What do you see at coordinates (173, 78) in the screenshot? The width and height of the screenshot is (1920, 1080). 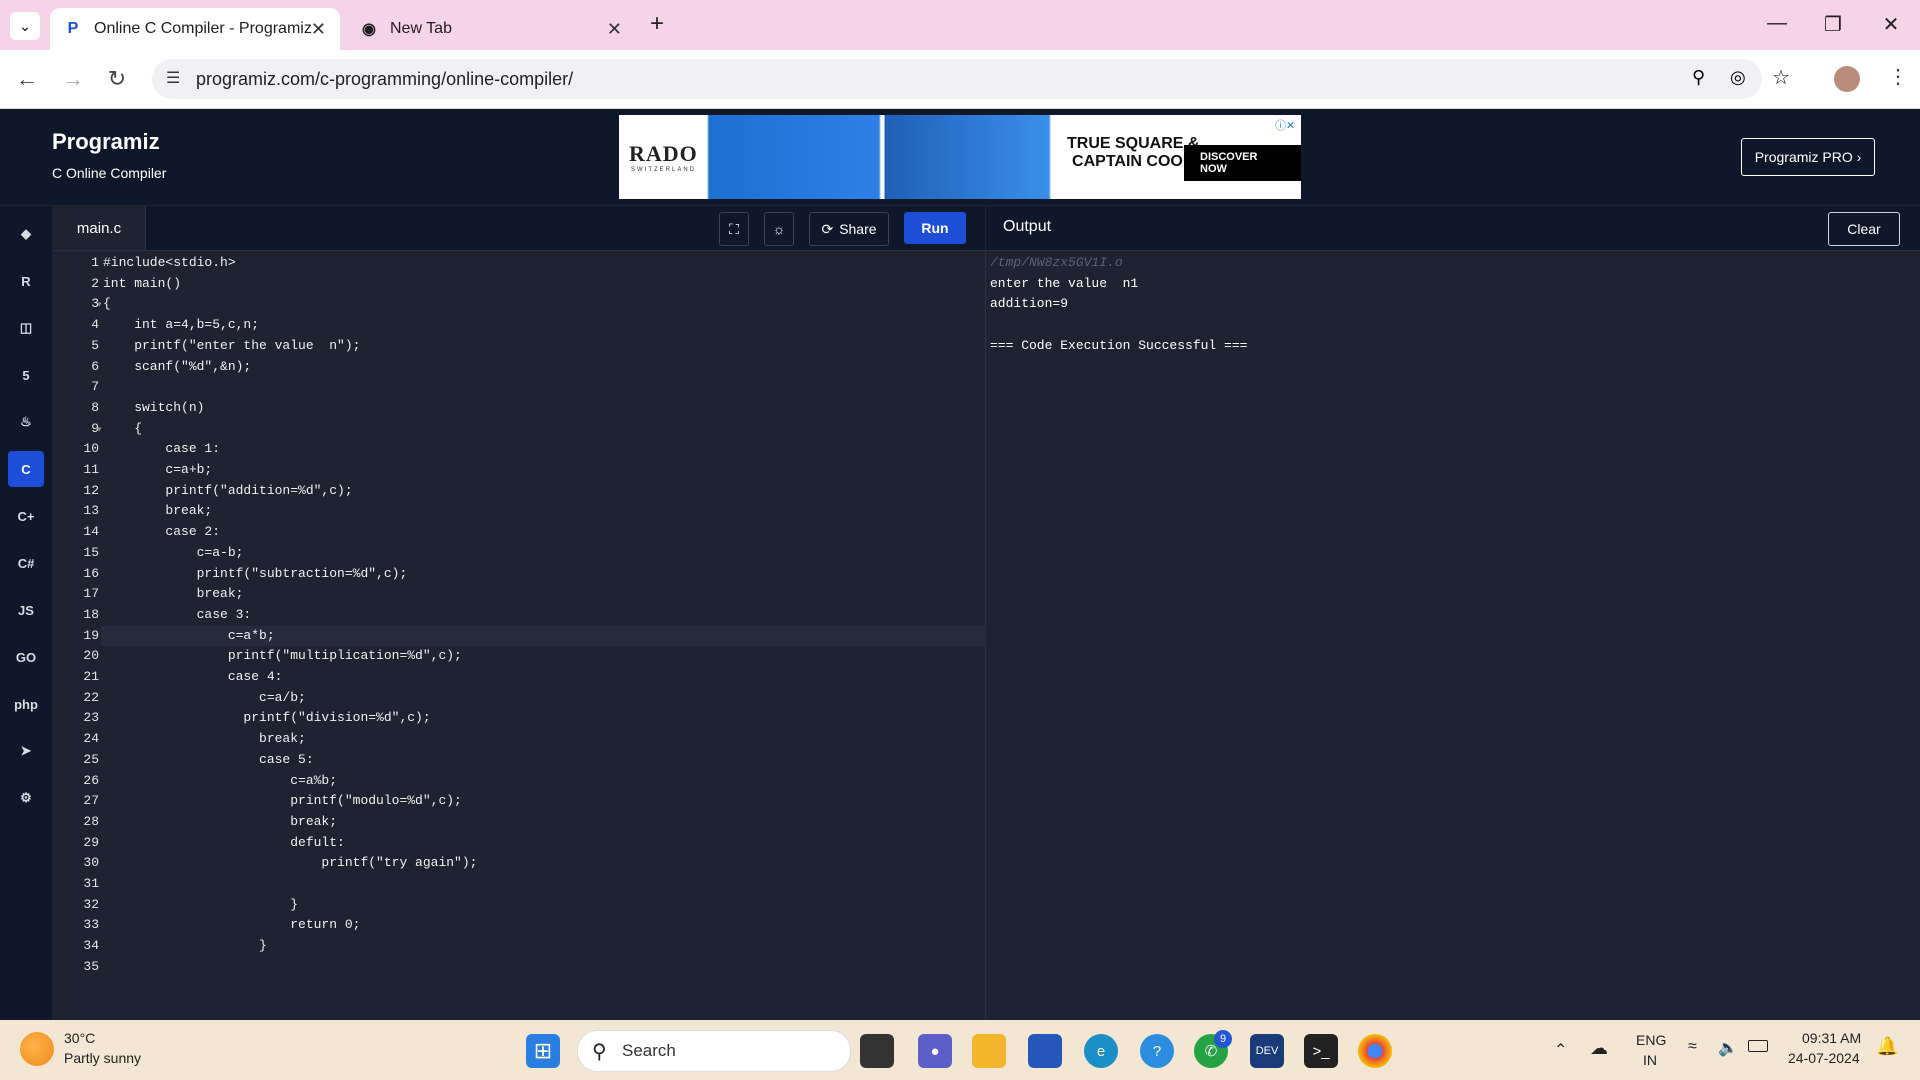 I see `site-info-icon: ☰` at bounding box center [173, 78].